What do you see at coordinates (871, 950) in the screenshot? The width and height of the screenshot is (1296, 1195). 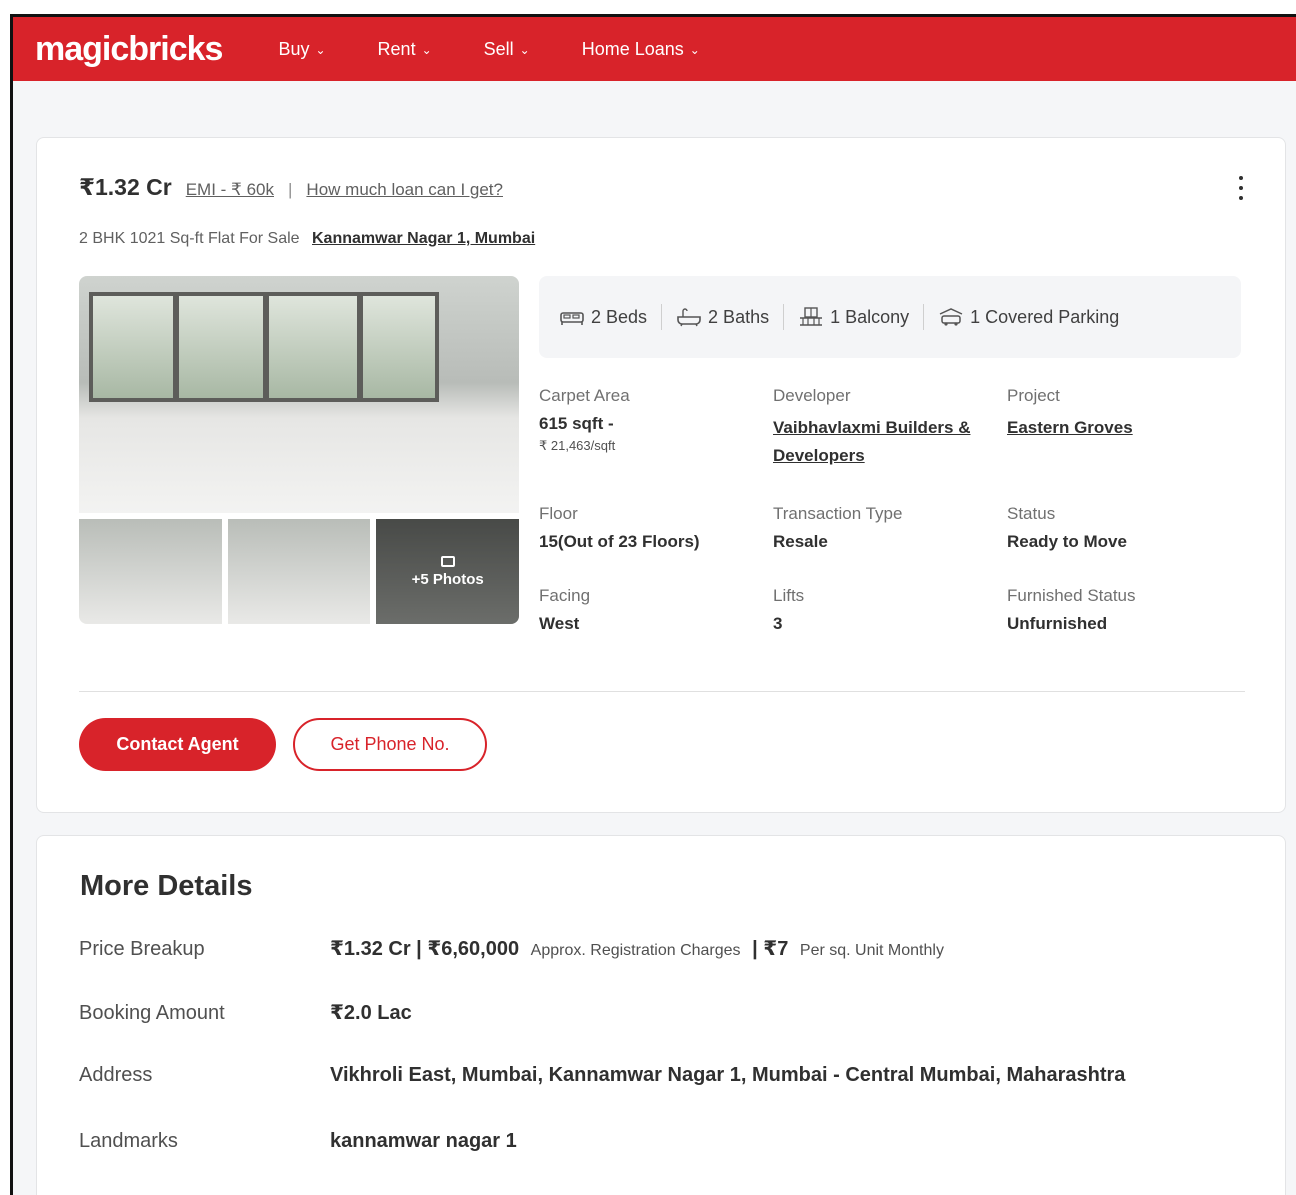 I see `maintenance-unit-label: Per sq. Unit Monthly` at bounding box center [871, 950].